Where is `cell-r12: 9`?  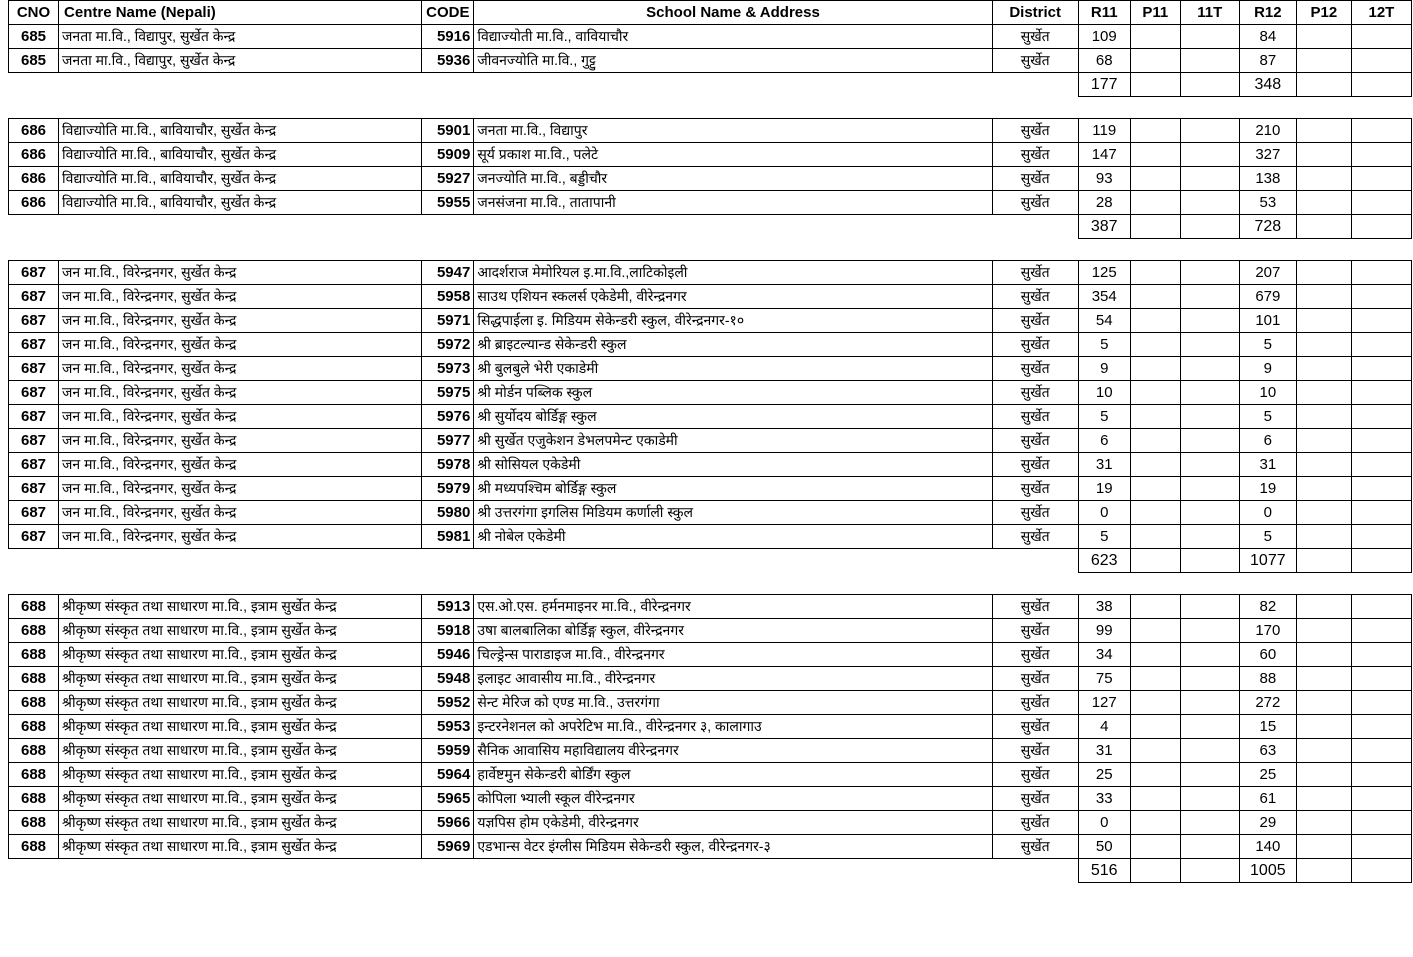 cell-r12: 9 is located at coordinates (1267, 368).